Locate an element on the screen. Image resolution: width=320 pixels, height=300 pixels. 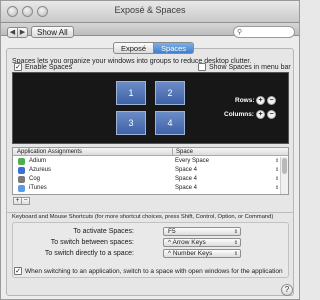
cog-icon is located at coordinates (21, 179).